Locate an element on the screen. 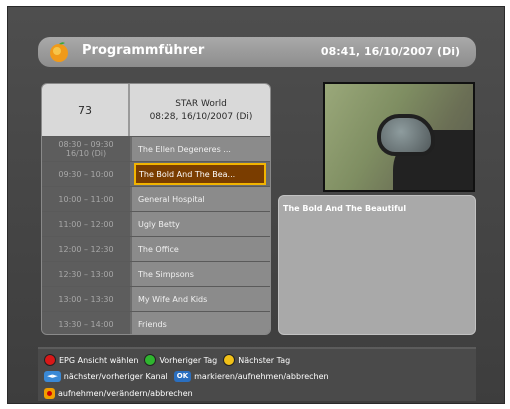 Image resolution: width=510 pixels, height=409 pixels. header-bar: Programmführer 08:41, 16/10/2007 (Di) is located at coordinates (257, 52).